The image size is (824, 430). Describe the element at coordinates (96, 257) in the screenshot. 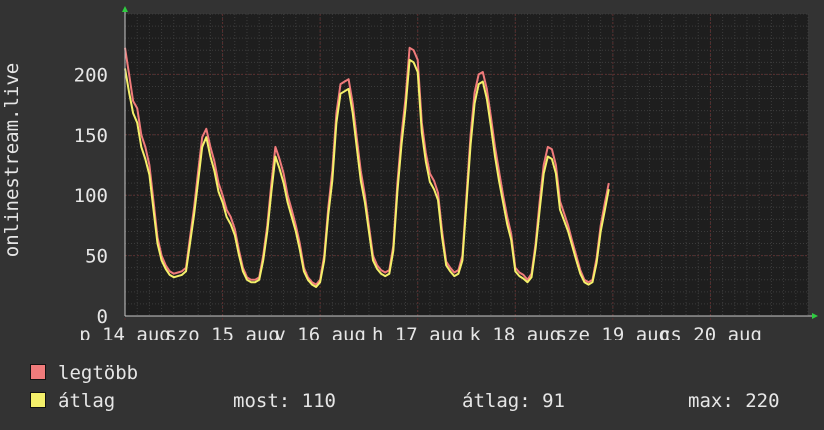

I see `y-tick-label: 50` at that location.